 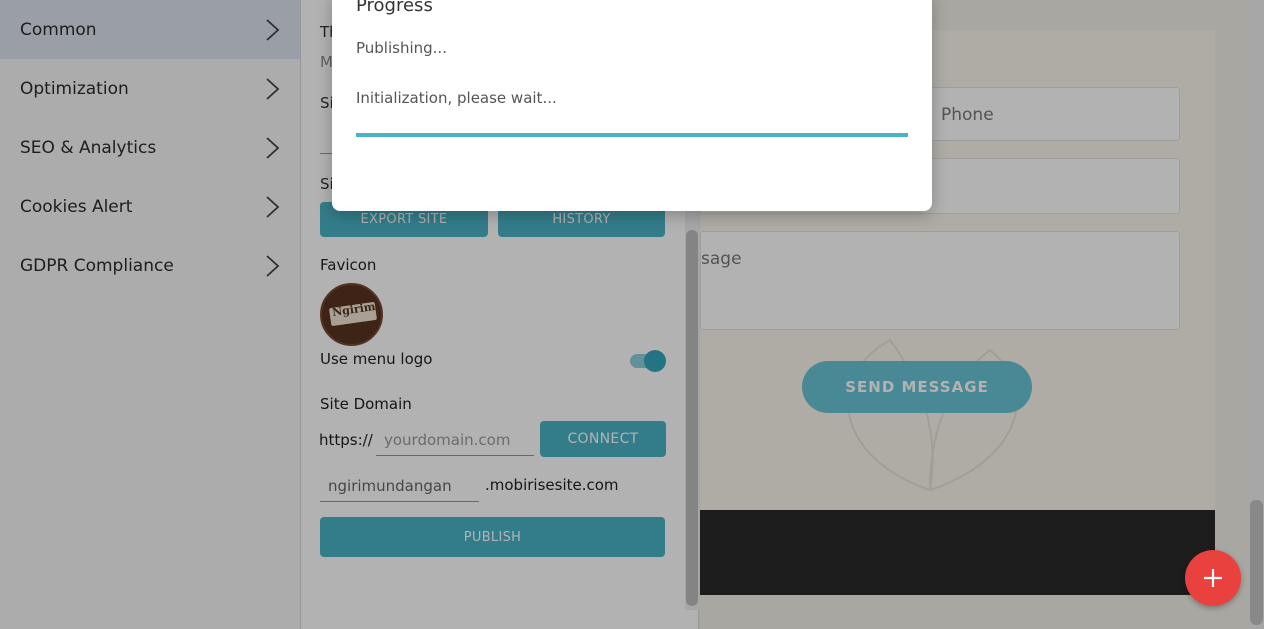 I want to click on progress-bar, so click(x=632, y=135).